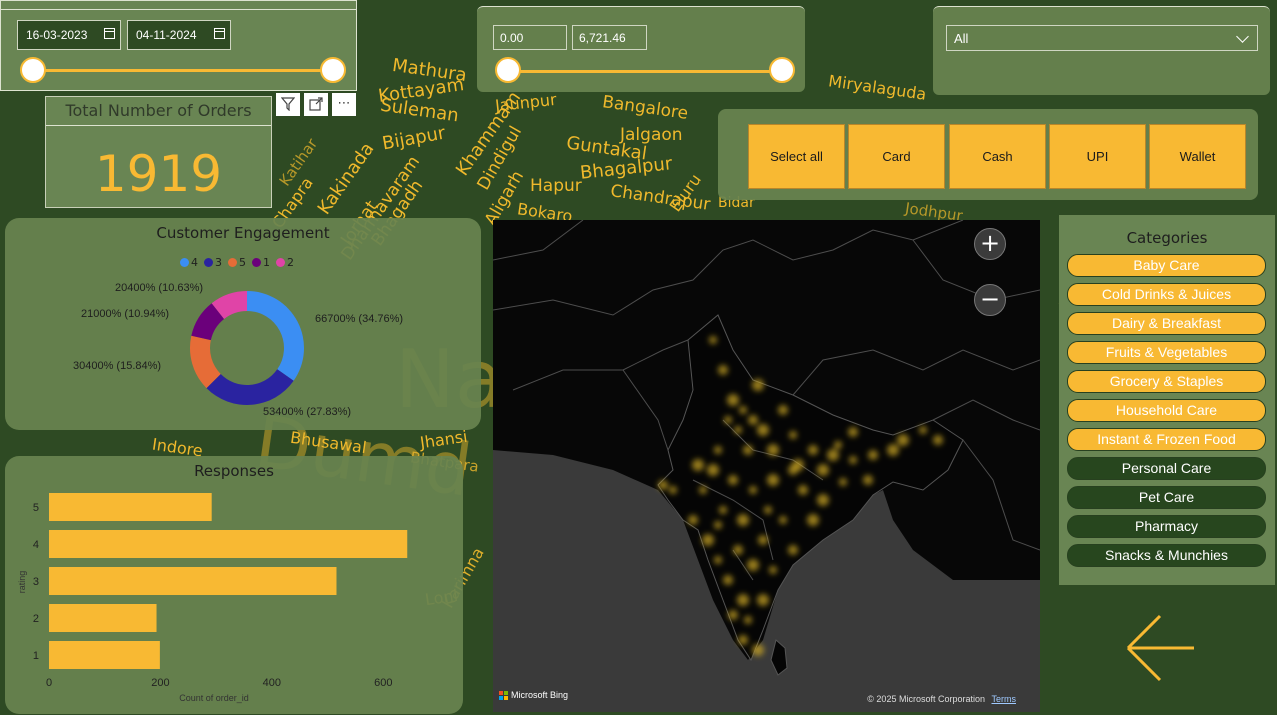  I want to click on category-chip: Instant & Frozen Food, so click(1166, 439).